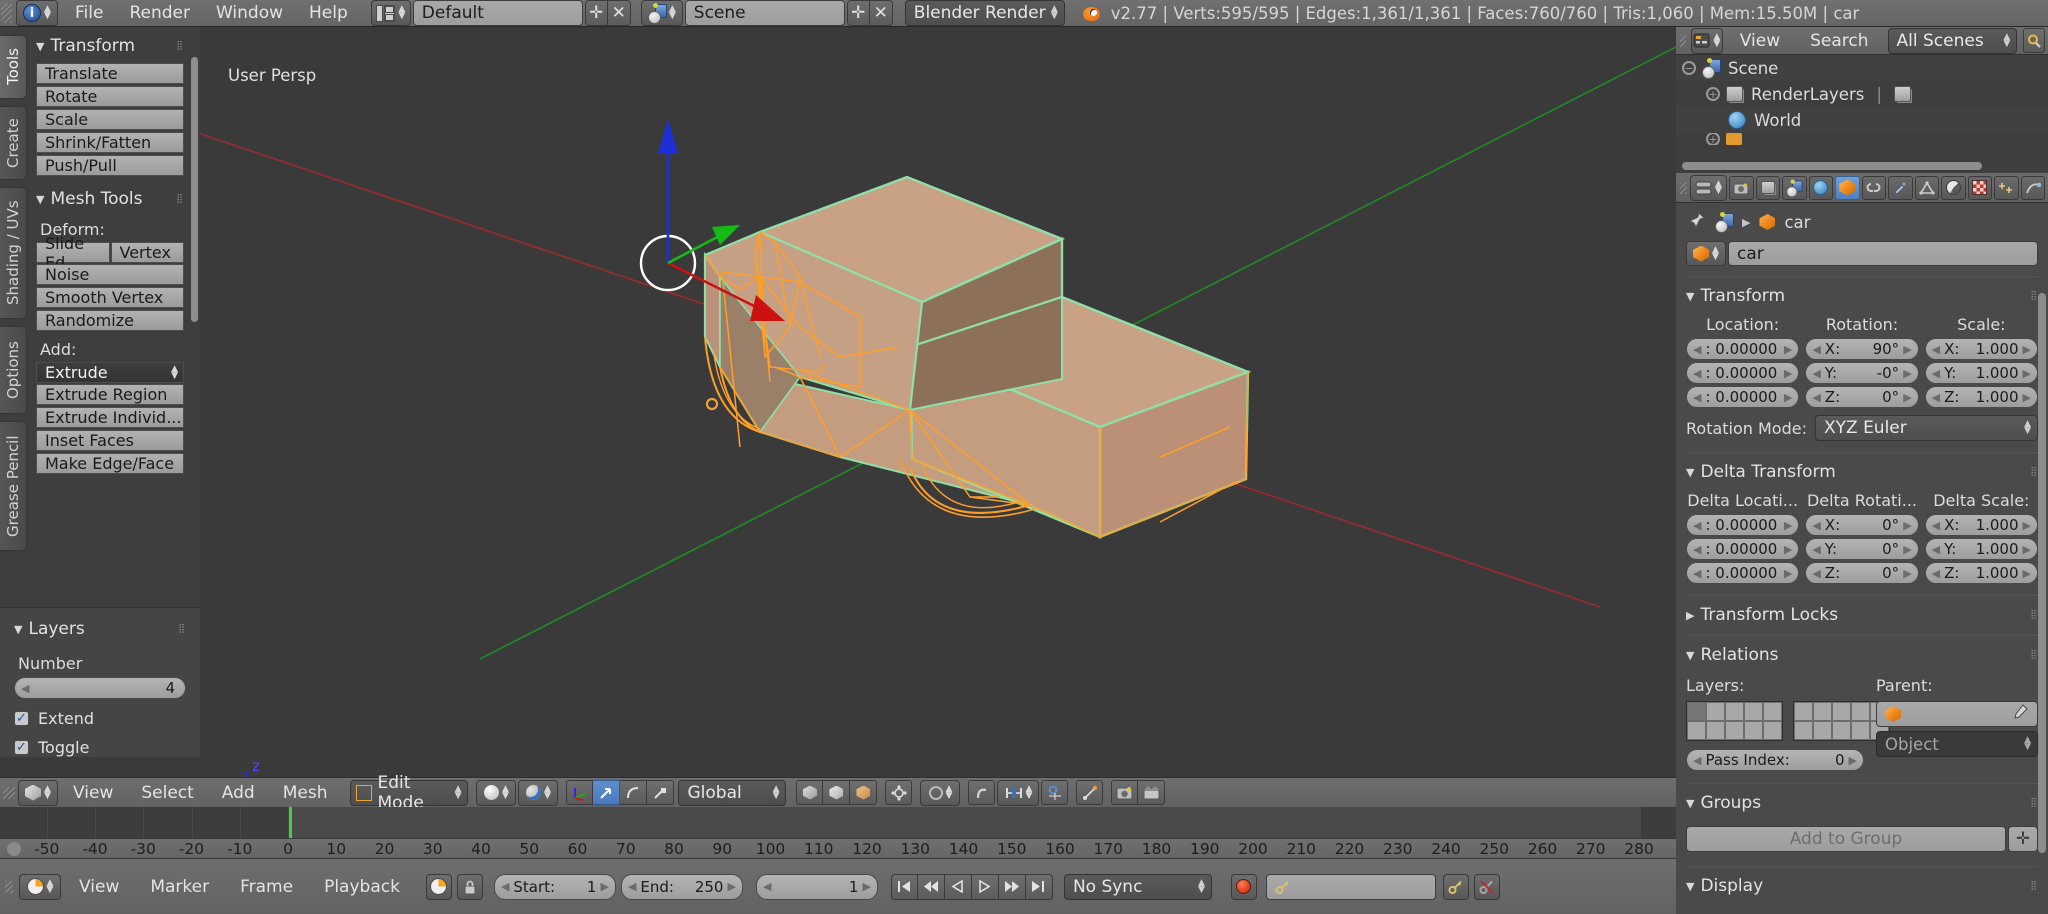 This screenshot has width=2048, height=914. Describe the element at coordinates (538, 792) in the screenshot. I see `pivot-point-selector: ▲ ▼` at that location.